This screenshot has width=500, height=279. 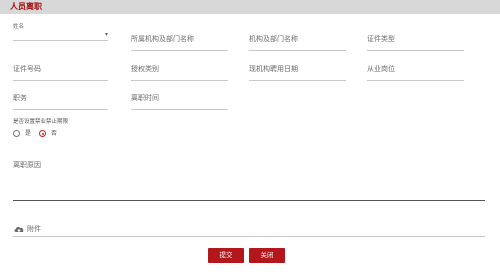 I want to click on id-type-field: 证件类型, so click(x=415, y=42).